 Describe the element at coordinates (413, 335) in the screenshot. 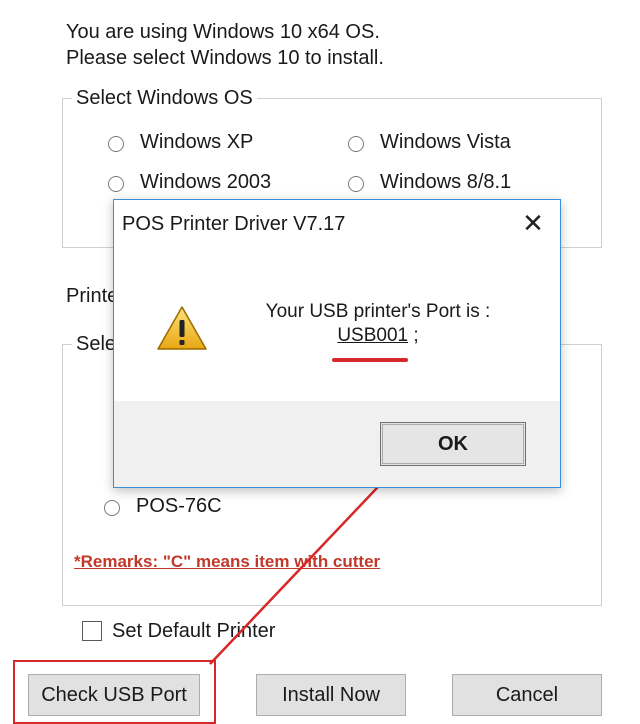

I see `port-suffix: ;` at that location.